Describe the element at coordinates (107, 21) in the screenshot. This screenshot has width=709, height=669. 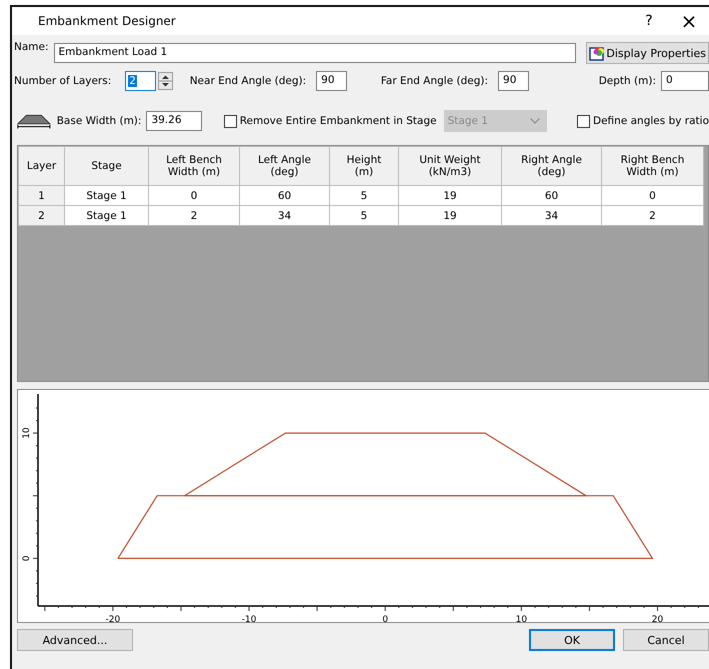
I see `window-title: Embankment Designer` at that location.